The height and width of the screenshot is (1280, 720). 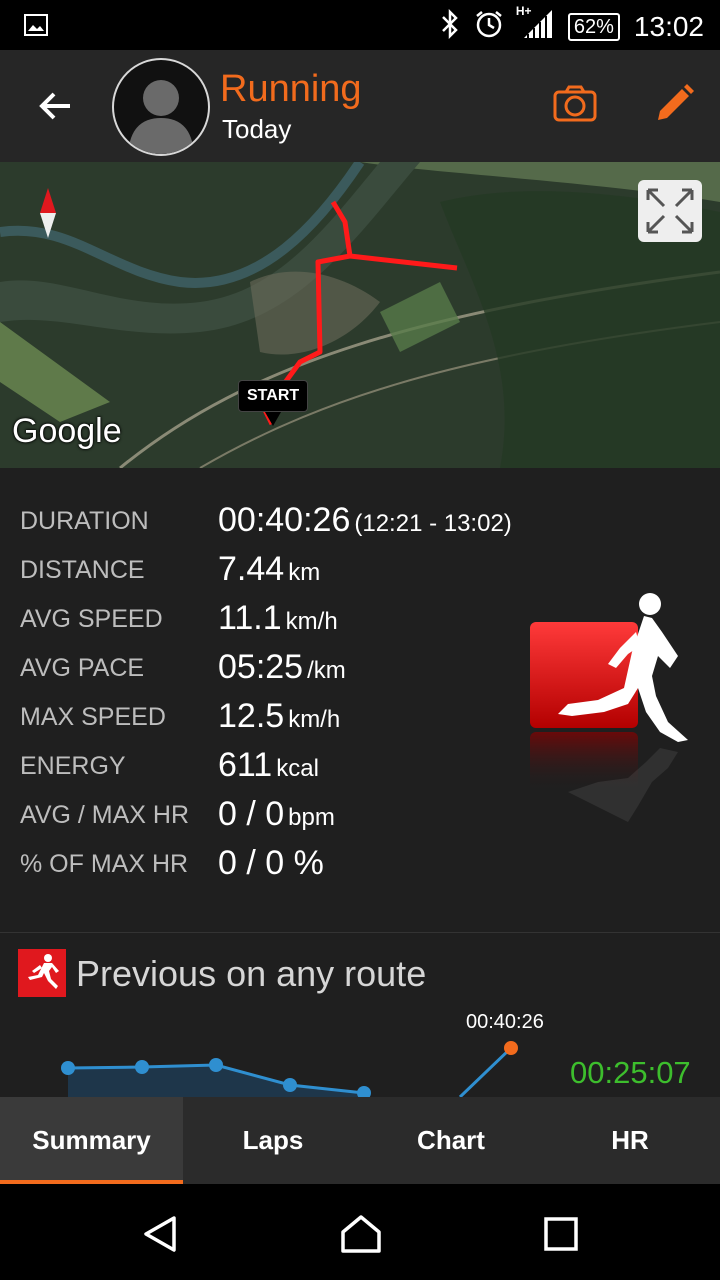 I want to click on battery-level: 62%, so click(x=593, y=26).